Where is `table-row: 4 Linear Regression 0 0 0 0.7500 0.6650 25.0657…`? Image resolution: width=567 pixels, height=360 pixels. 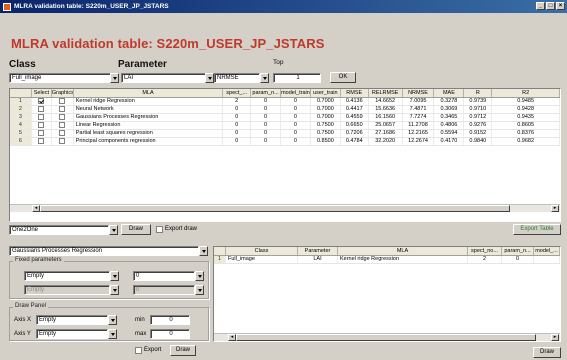
table-row: 4 Linear Regression 0 0 0 0.7500 0.6650 25.0657… is located at coordinates (285, 126).